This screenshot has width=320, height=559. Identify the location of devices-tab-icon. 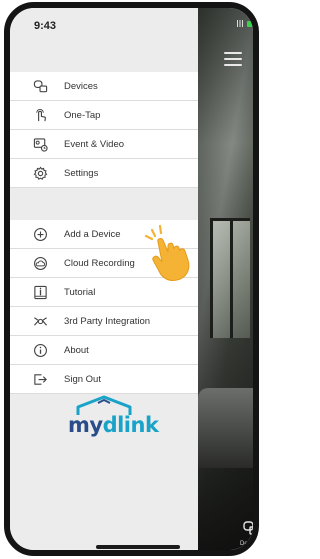
(247, 528).